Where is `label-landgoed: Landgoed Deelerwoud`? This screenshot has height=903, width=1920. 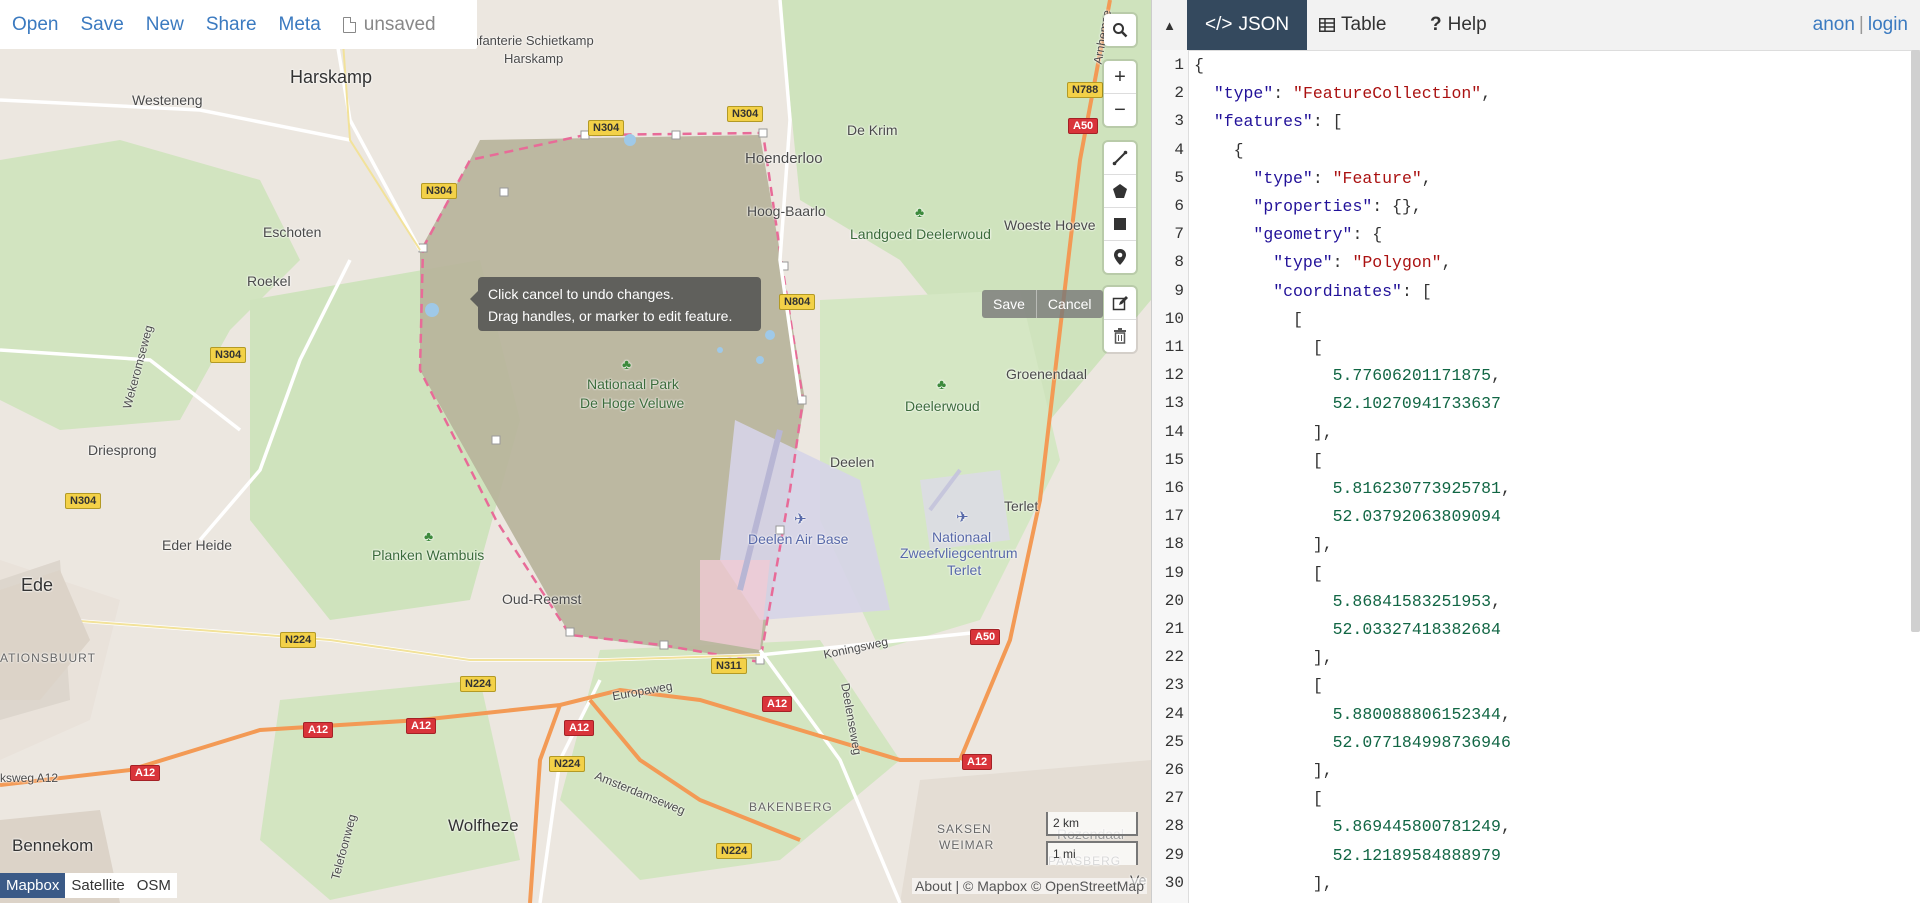
label-landgoed: Landgoed Deelerwoud is located at coordinates (920, 234).